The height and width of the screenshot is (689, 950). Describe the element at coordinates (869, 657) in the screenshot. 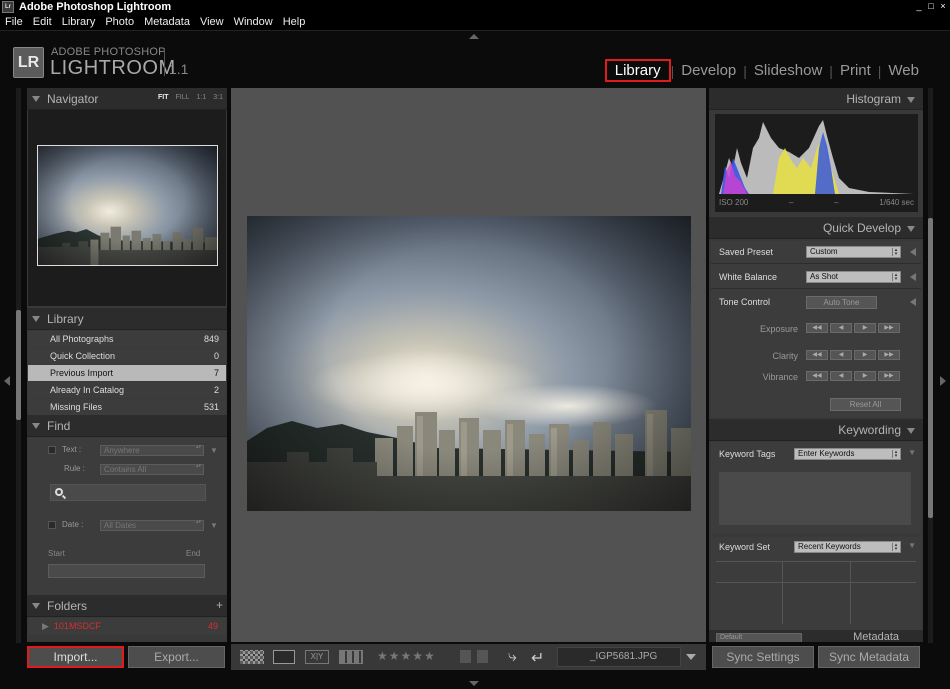

I see `sync-metadata-button: Sync Metadata` at that location.